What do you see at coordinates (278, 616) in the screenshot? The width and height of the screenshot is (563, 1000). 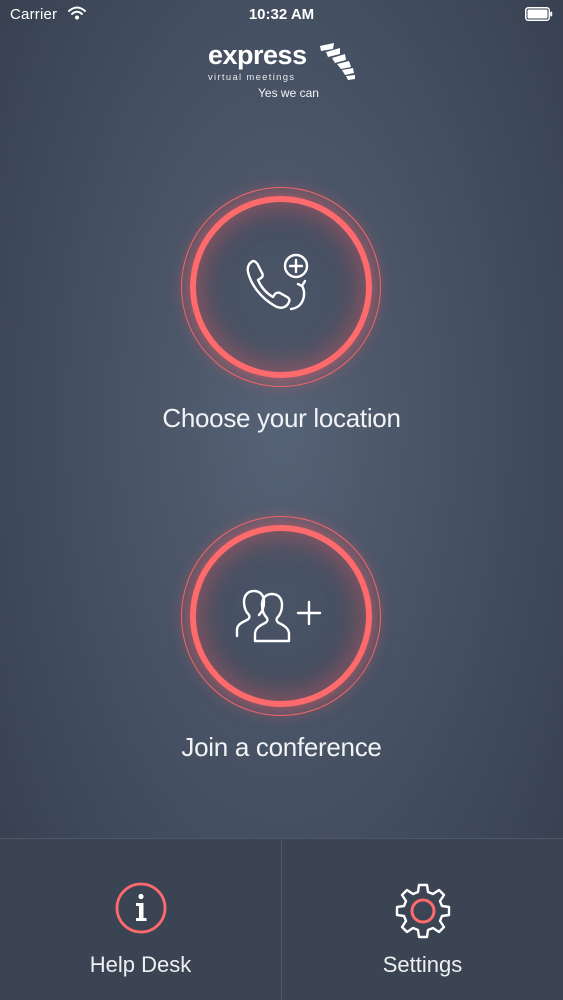 I see `group-add-icon` at bounding box center [278, 616].